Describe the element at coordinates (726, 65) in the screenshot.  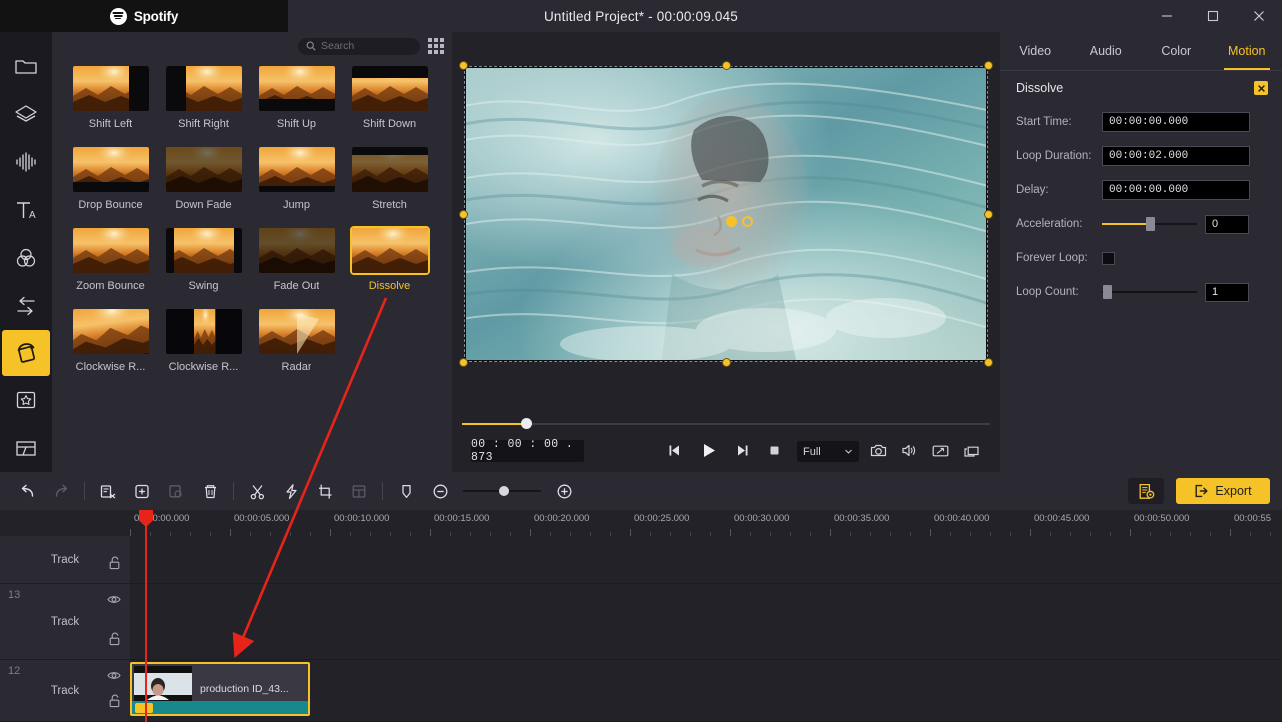
I see `resize-handle-tc` at that location.